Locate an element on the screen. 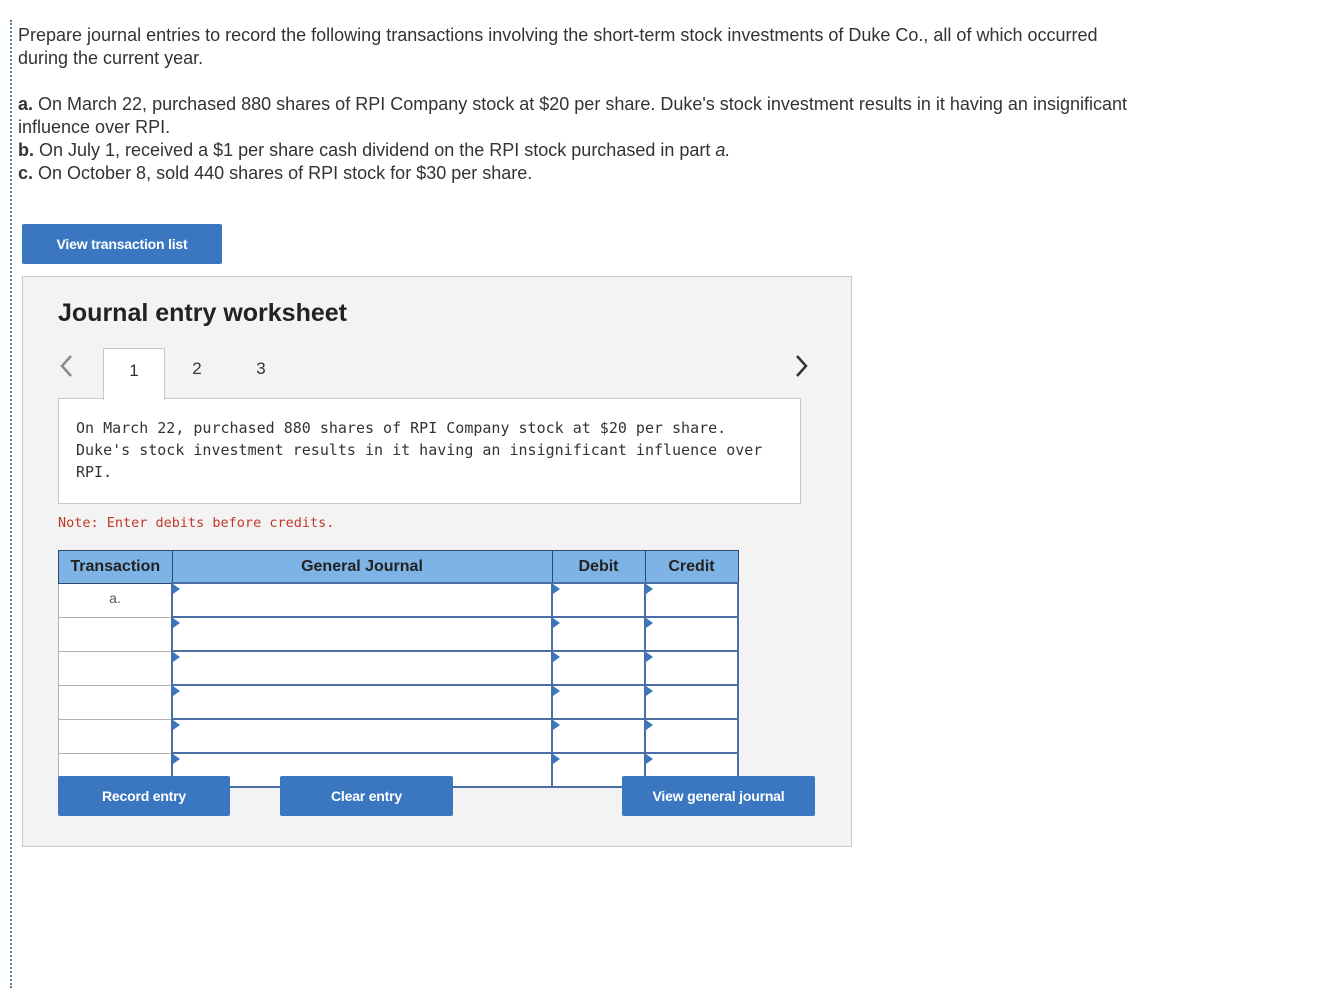 This screenshot has width=1321, height=988. chevron-right-icon is located at coordinates (801, 366).